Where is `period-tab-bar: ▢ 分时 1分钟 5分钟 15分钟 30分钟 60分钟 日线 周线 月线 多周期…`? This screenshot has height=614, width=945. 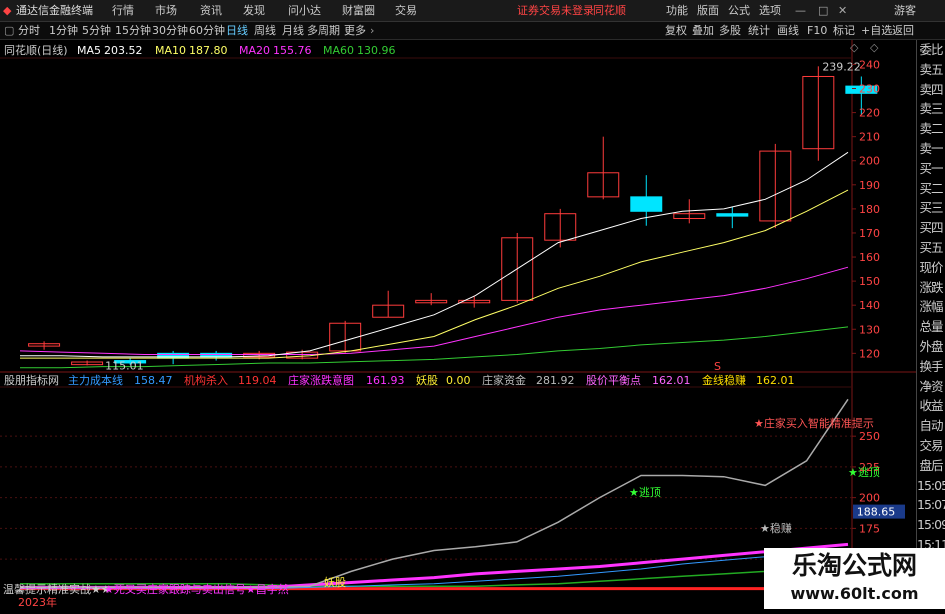 period-tab-bar: ▢ 分时 1分钟 5分钟 15分钟 30分钟 60分钟 日线 周线 月线 多周期… is located at coordinates (472, 31).